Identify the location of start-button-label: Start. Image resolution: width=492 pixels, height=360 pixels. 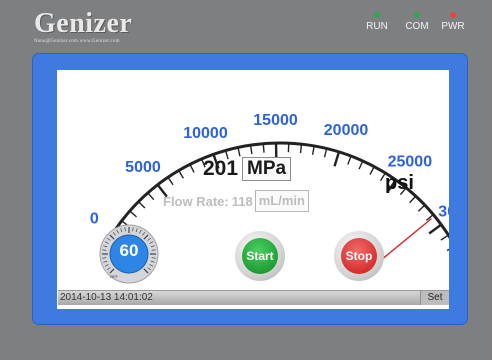
(260, 256).